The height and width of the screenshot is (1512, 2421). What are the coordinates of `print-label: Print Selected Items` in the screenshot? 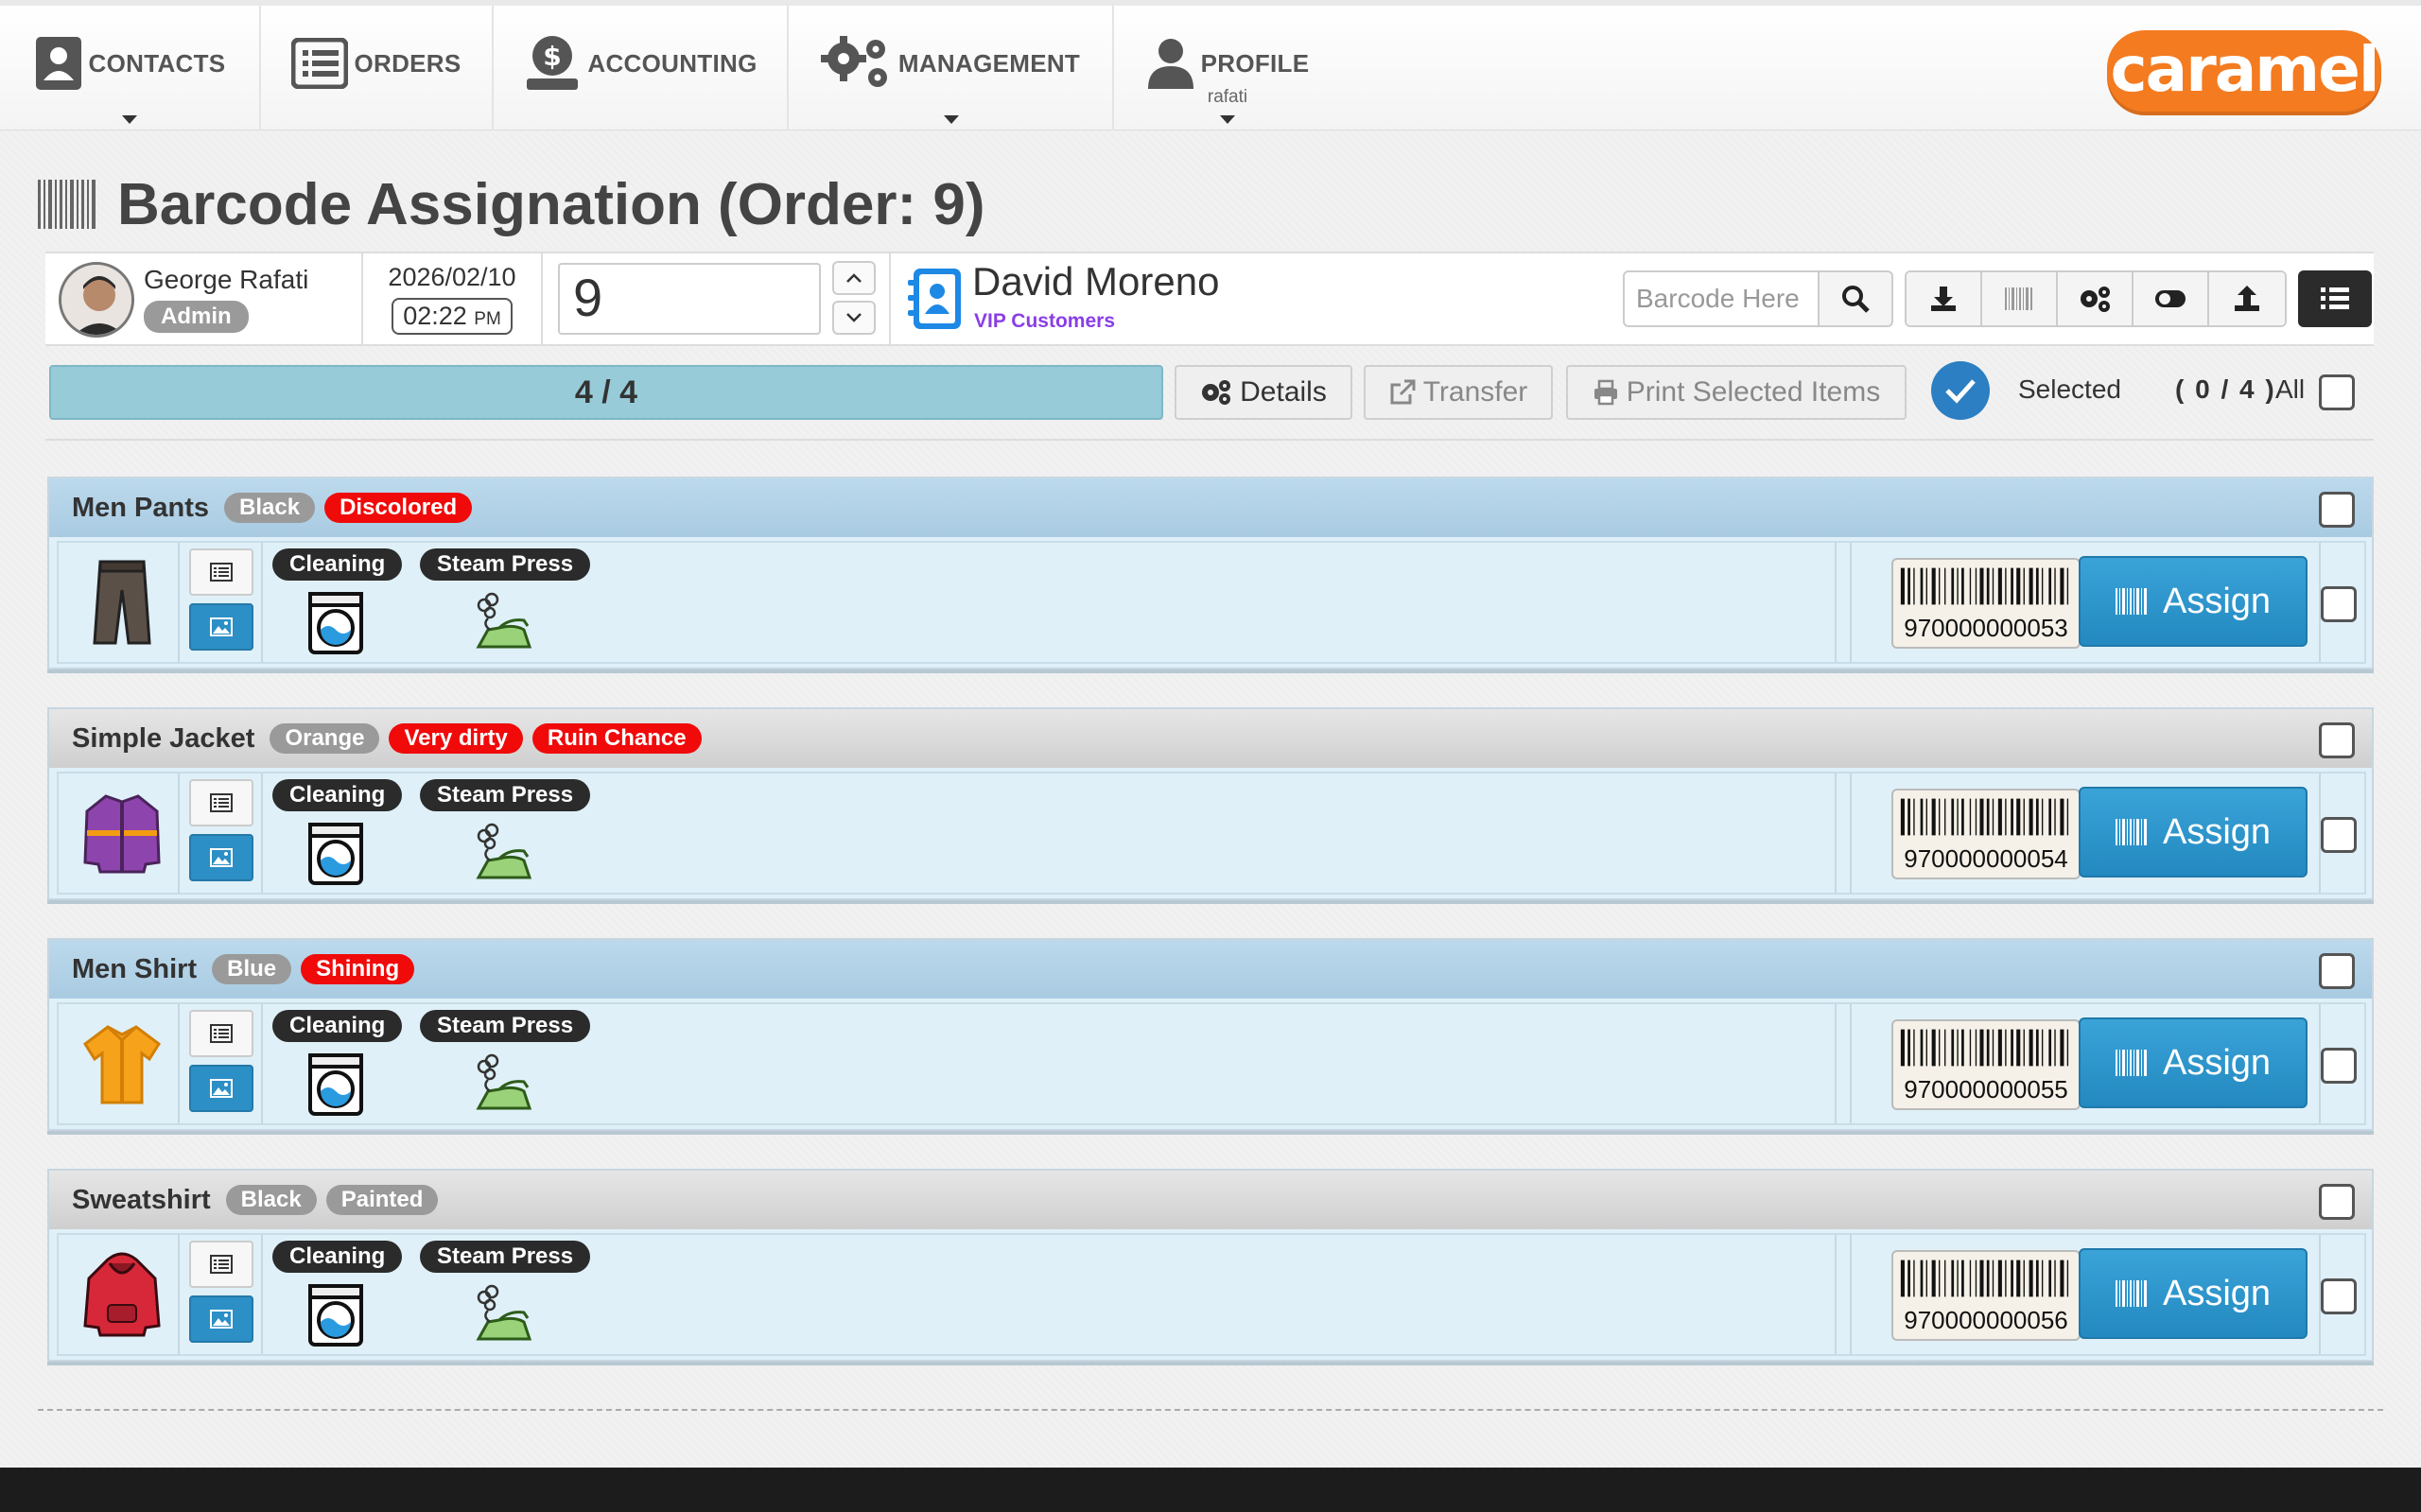 It's located at (1753, 392).